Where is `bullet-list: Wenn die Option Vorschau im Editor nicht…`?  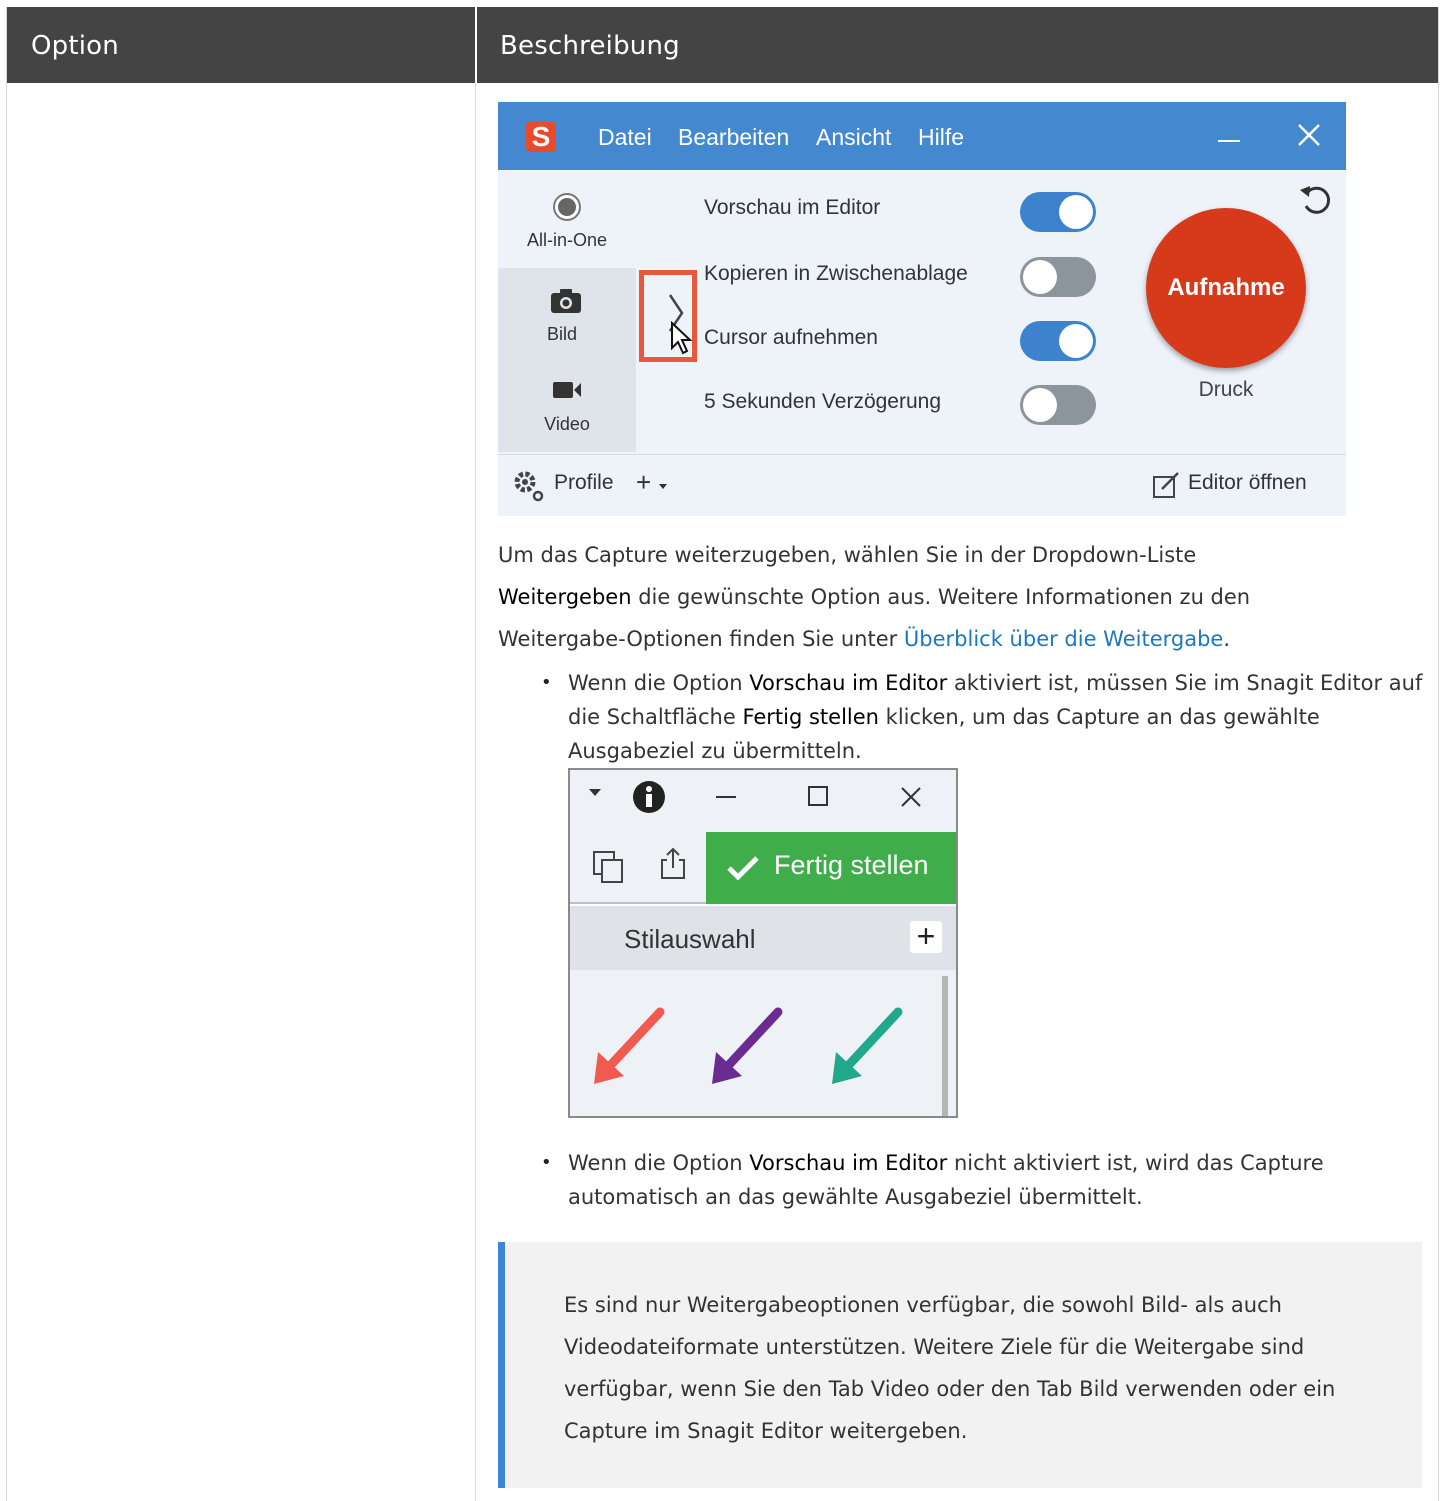
bullet-list: Wenn die Option Vorschau im Editor nicht… is located at coordinates (984, 1180).